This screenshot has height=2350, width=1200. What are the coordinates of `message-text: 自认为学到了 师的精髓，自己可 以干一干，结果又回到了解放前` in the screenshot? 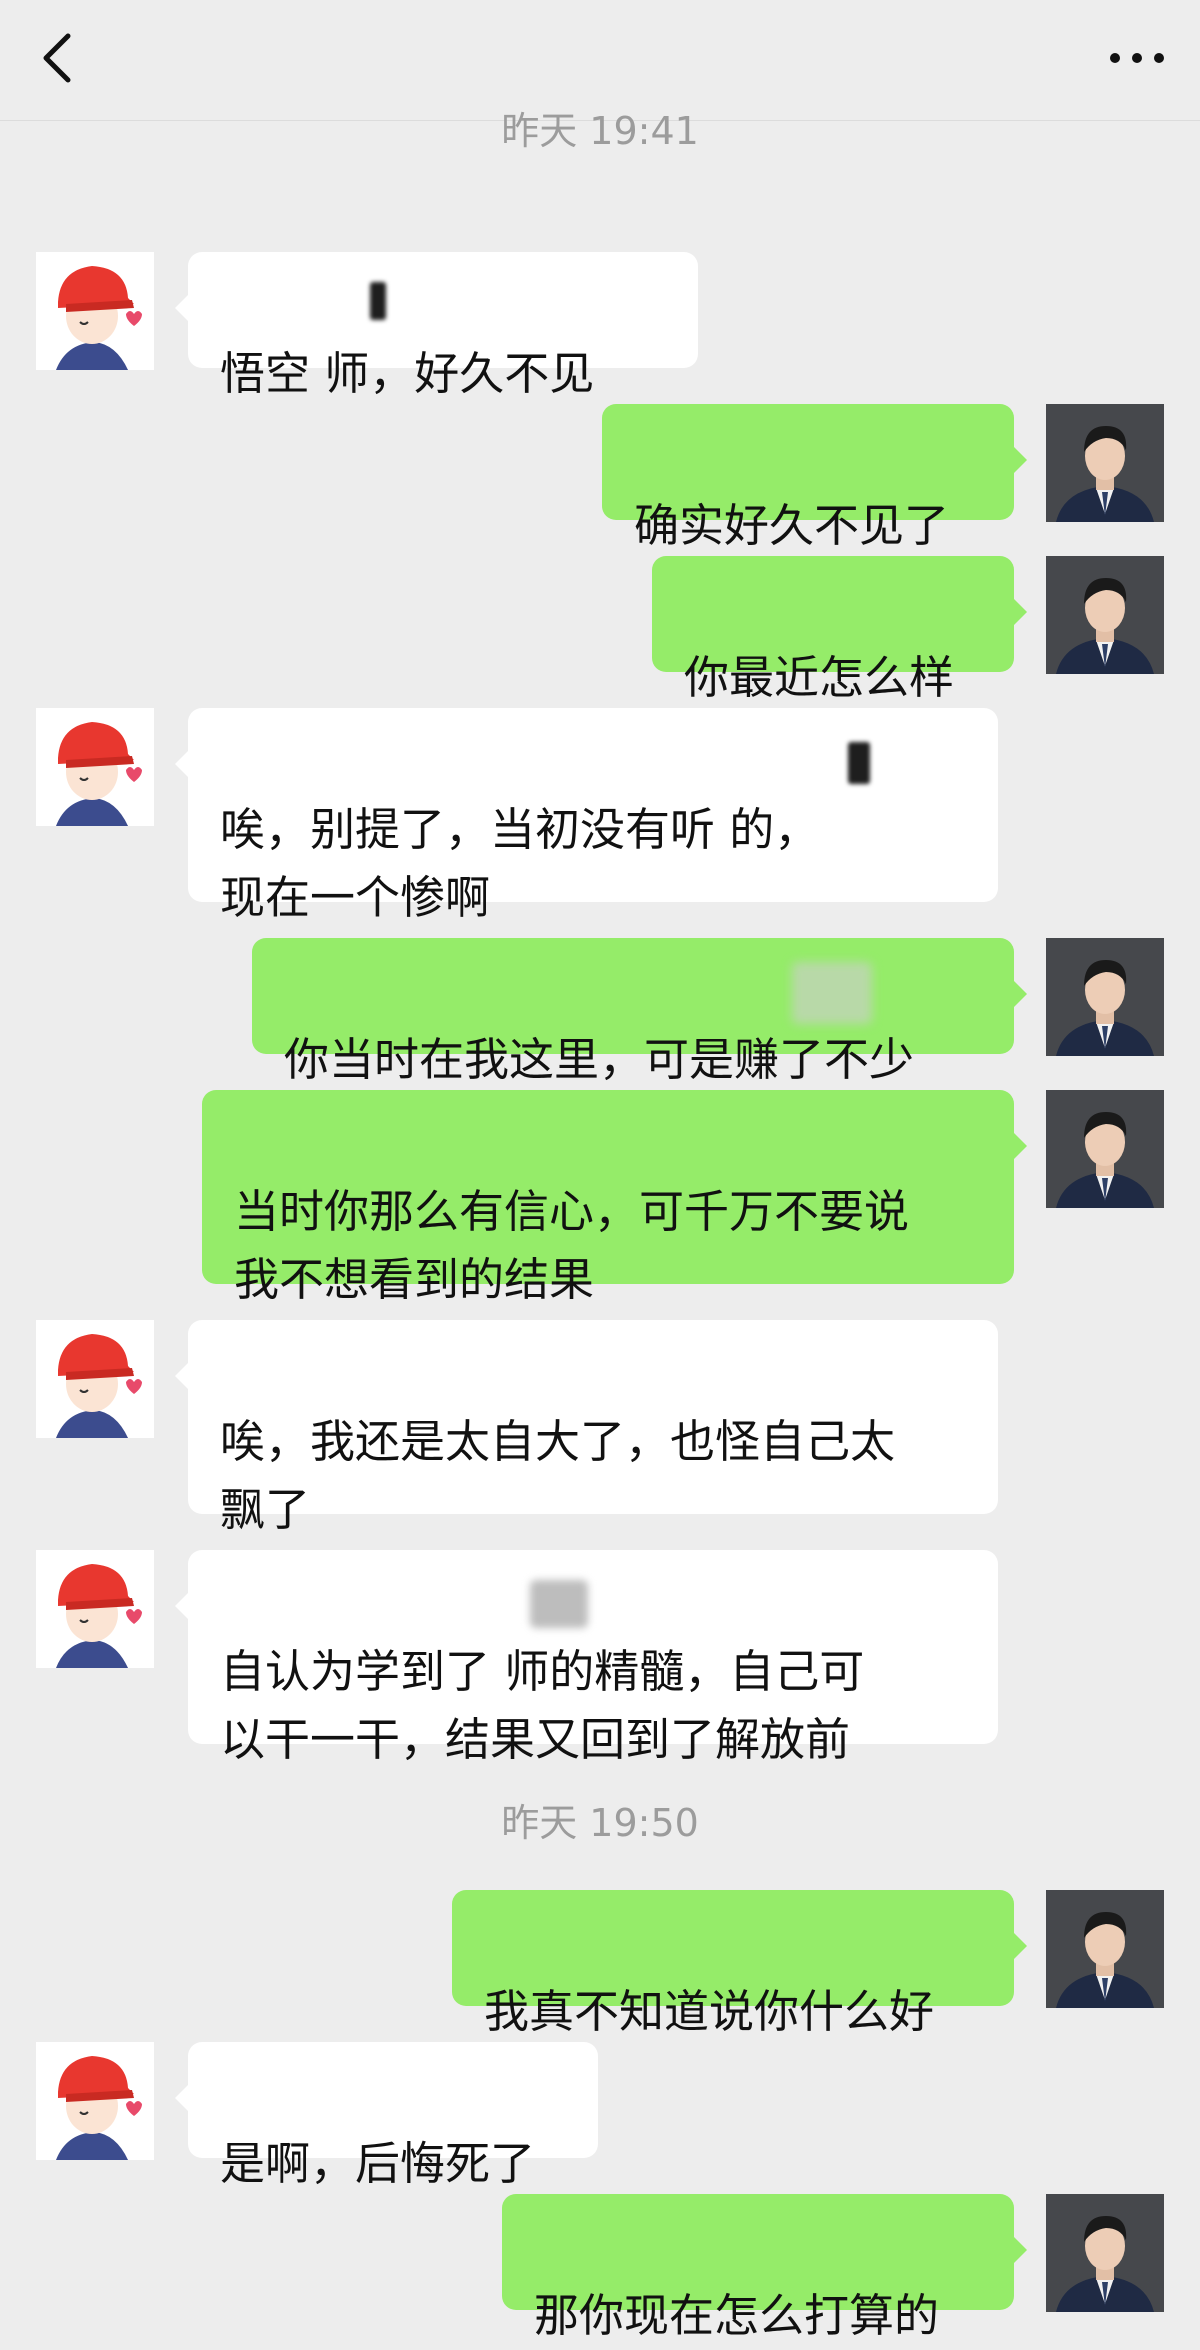 It's located at (542, 1705).